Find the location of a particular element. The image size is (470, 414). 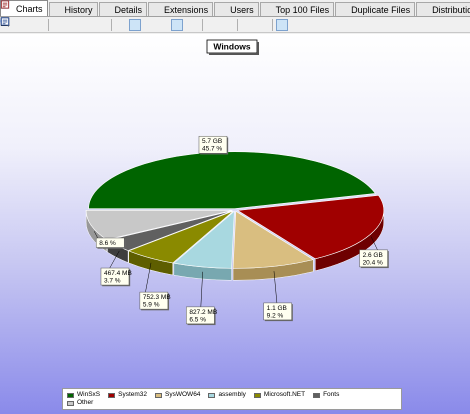

save-chart-icon is located at coordinates (21, 23).